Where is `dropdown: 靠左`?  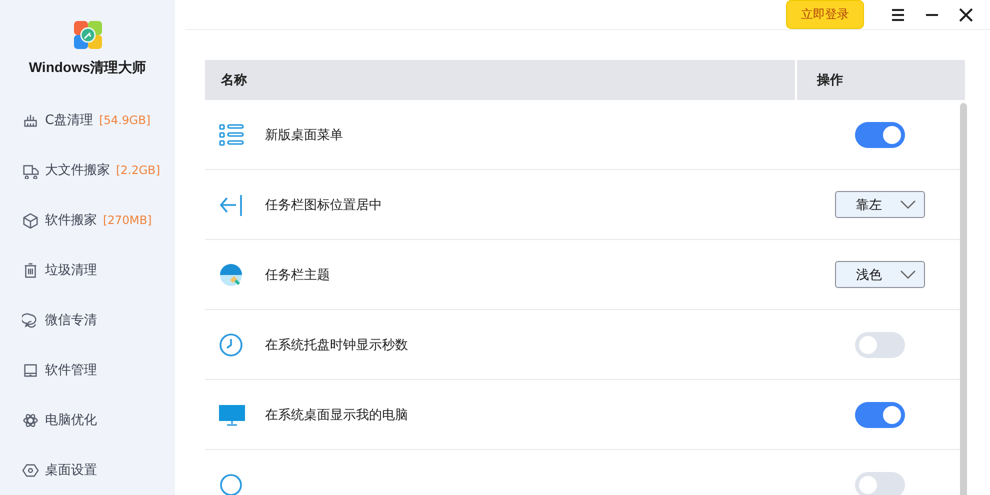 dropdown: 靠左 is located at coordinates (880, 204).